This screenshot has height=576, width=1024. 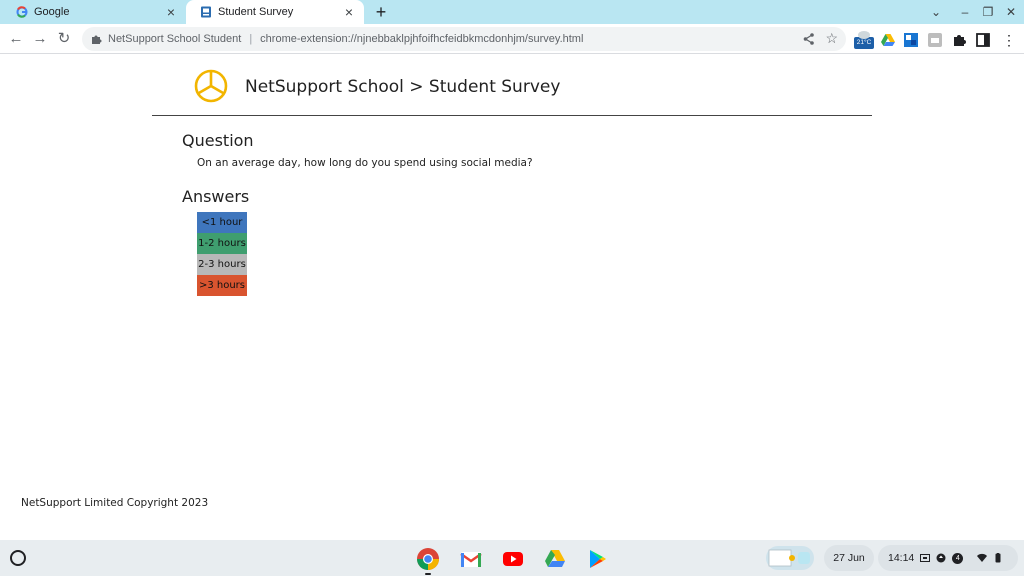 What do you see at coordinates (218, 140) in the screenshot?
I see `question-heading: Question` at bounding box center [218, 140].